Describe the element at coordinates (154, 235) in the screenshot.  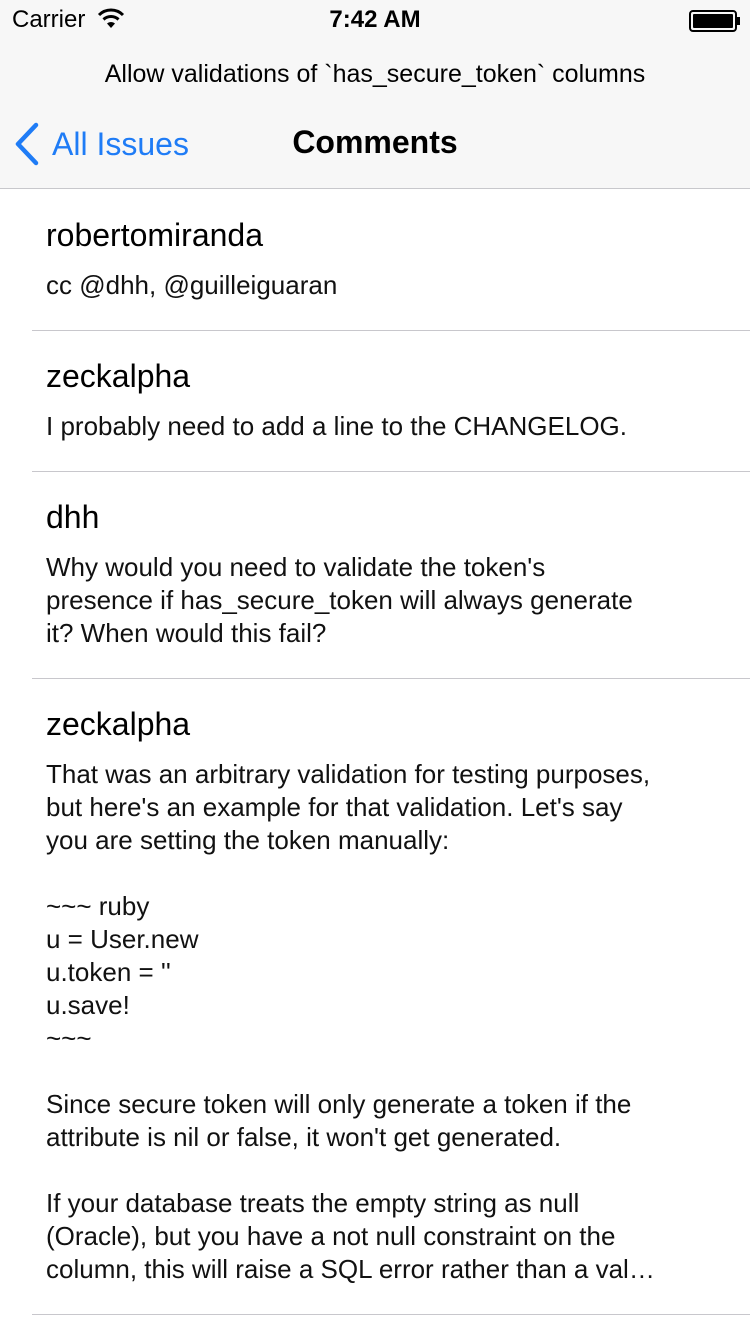
I see `comment-author: robertomiranda` at that location.